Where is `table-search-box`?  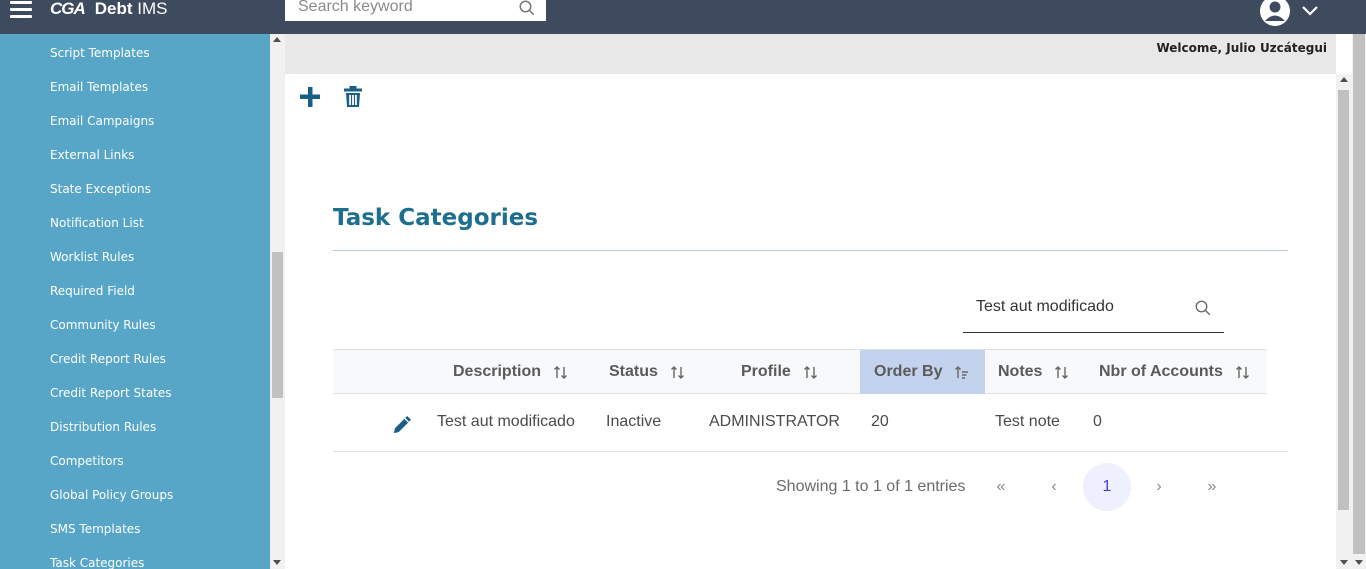 table-search-box is located at coordinates (1093, 311).